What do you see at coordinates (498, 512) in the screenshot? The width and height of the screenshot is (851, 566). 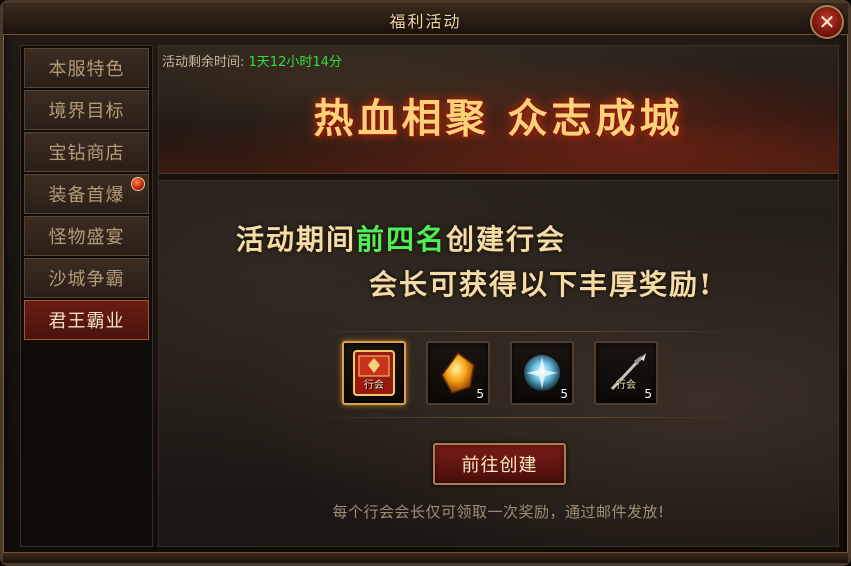 I see `reward-note: 每个行会会长仅可领取一次奖励，通过邮件发放!` at bounding box center [498, 512].